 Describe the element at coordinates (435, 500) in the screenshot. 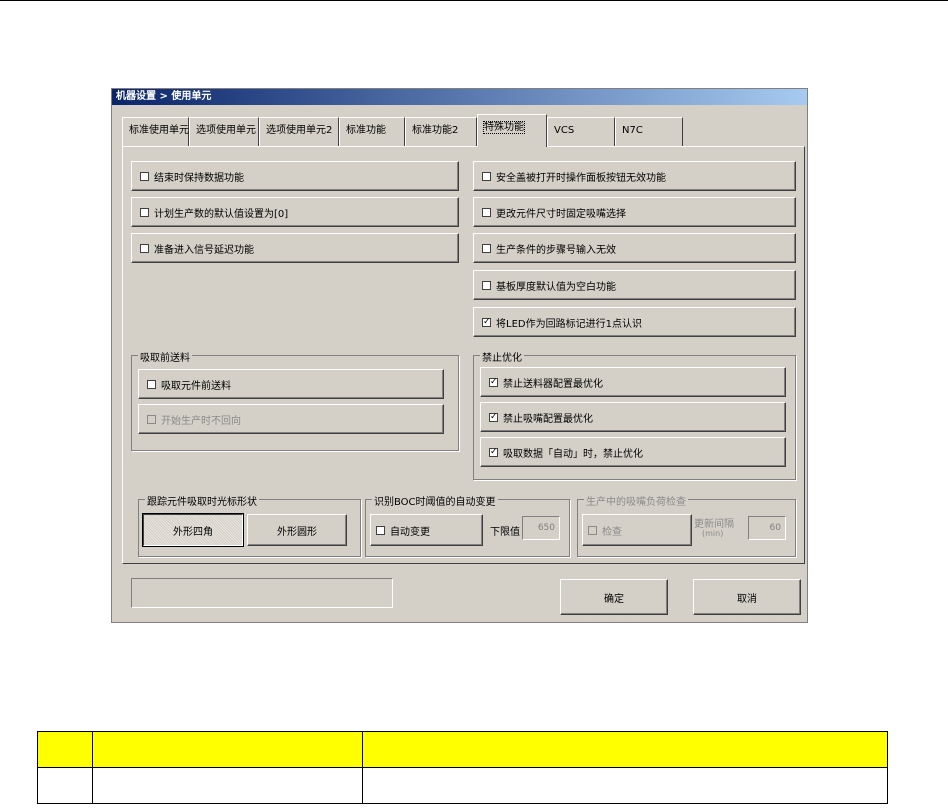

I see `group-label: 识别BOC时阈值的自动变更` at that location.